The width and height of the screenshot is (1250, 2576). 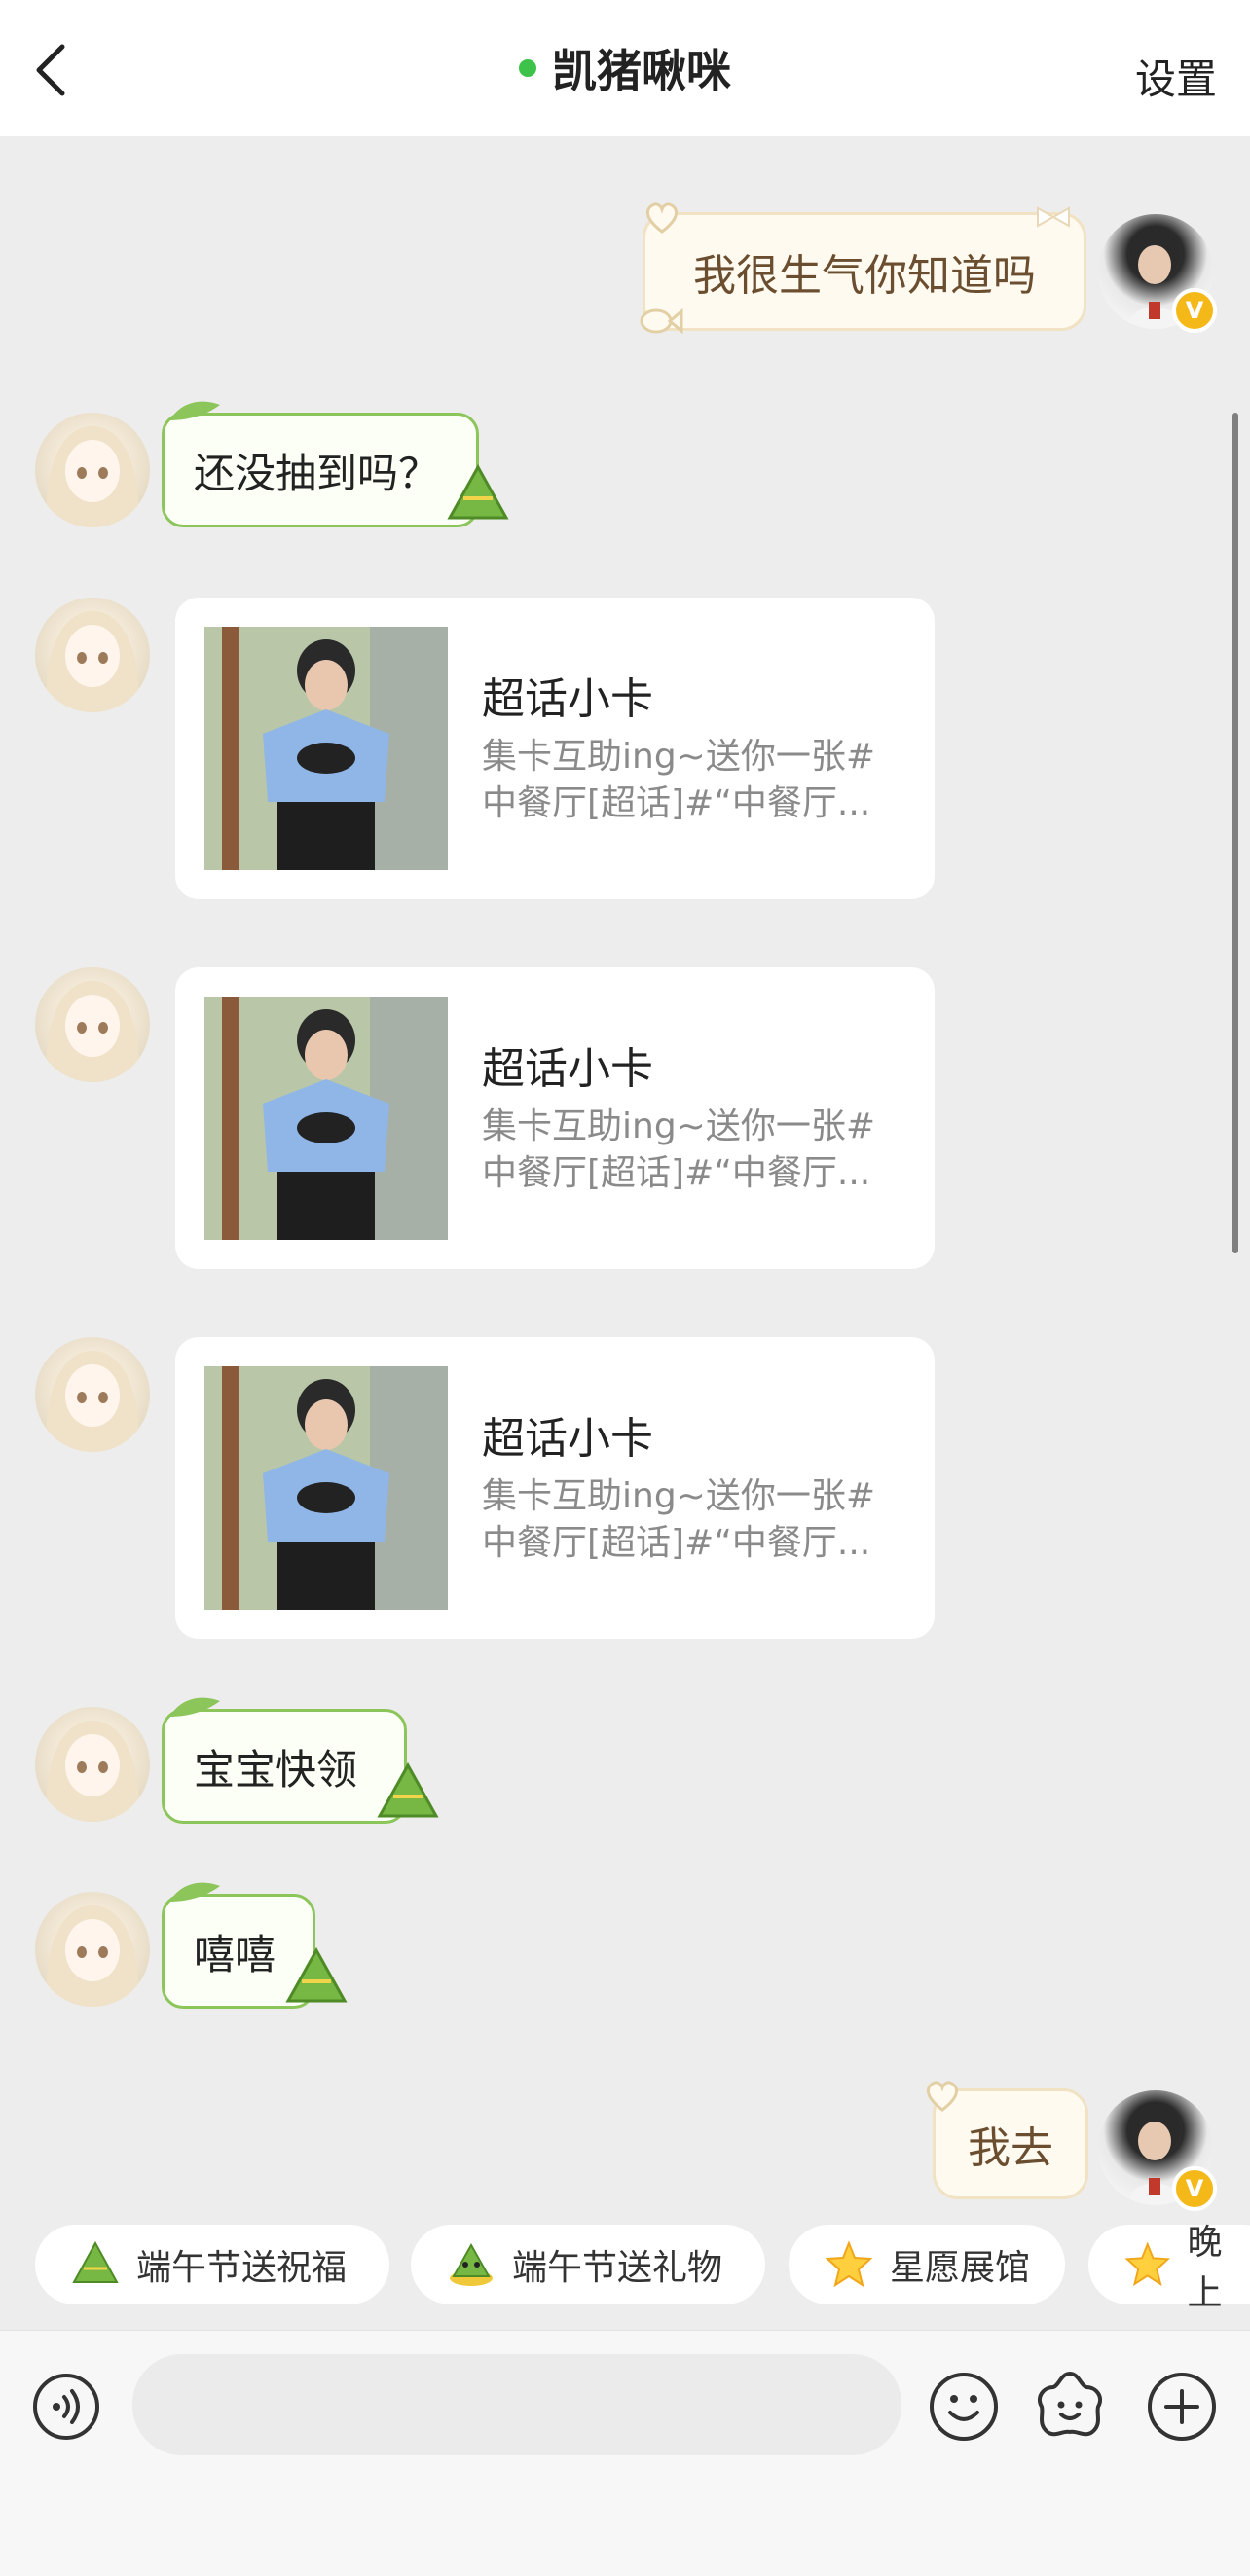 I want to click on plus-icon, so click(x=1182, y=2407).